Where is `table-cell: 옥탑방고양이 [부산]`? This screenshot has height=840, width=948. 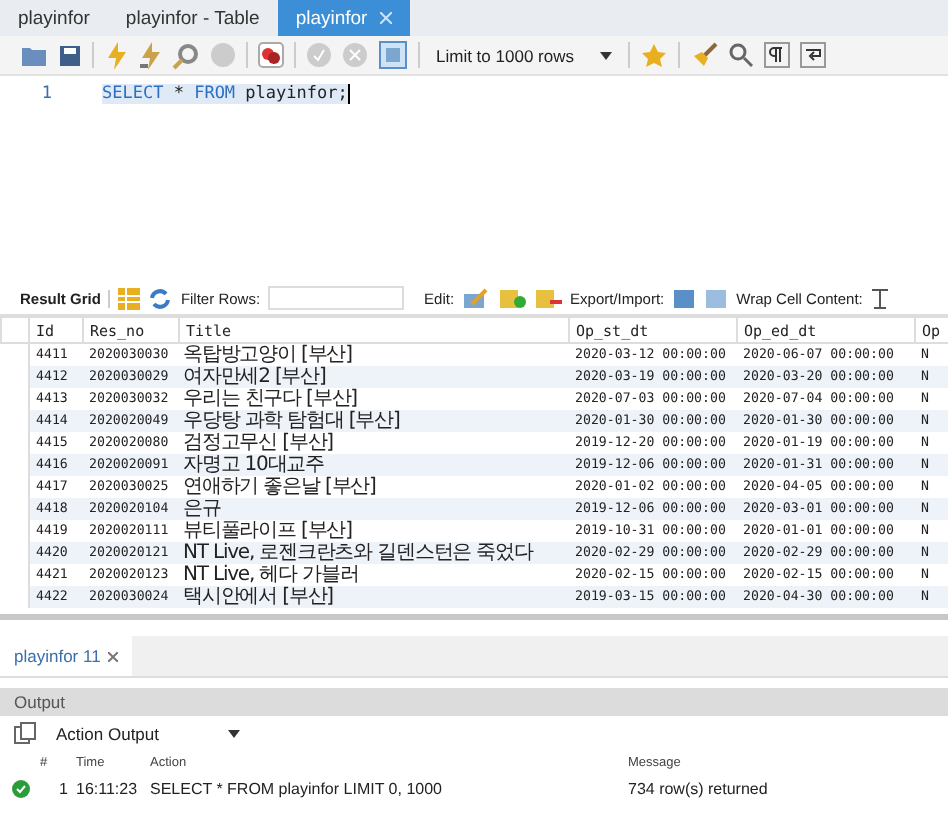 table-cell: 옥탑방고양이 [부산] is located at coordinates (374, 354).